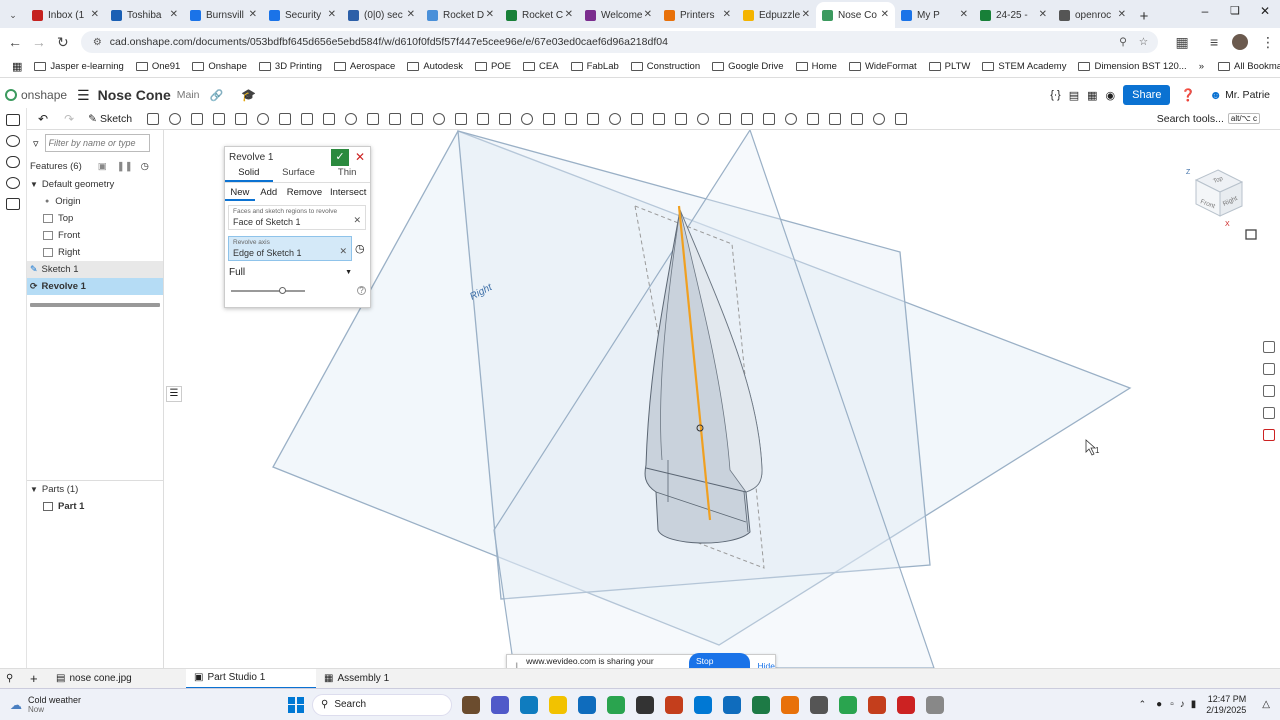 This screenshot has height=720, width=1280. Describe the element at coordinates (615, 704) in the screenshot. I see `chrome-icon` at that location.